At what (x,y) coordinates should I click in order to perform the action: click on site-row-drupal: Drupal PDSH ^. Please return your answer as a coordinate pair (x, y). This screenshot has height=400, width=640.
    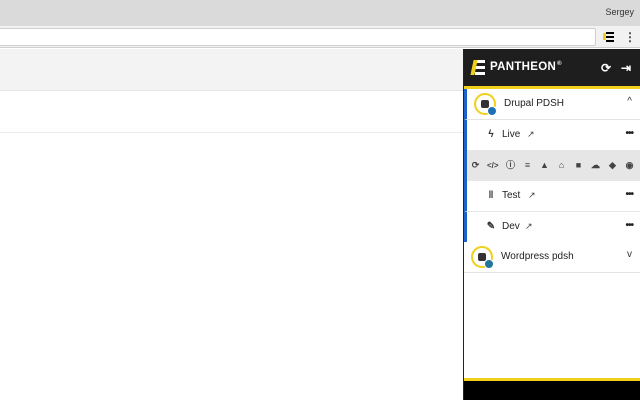
    Looking at the image, I should click on (552, 104).